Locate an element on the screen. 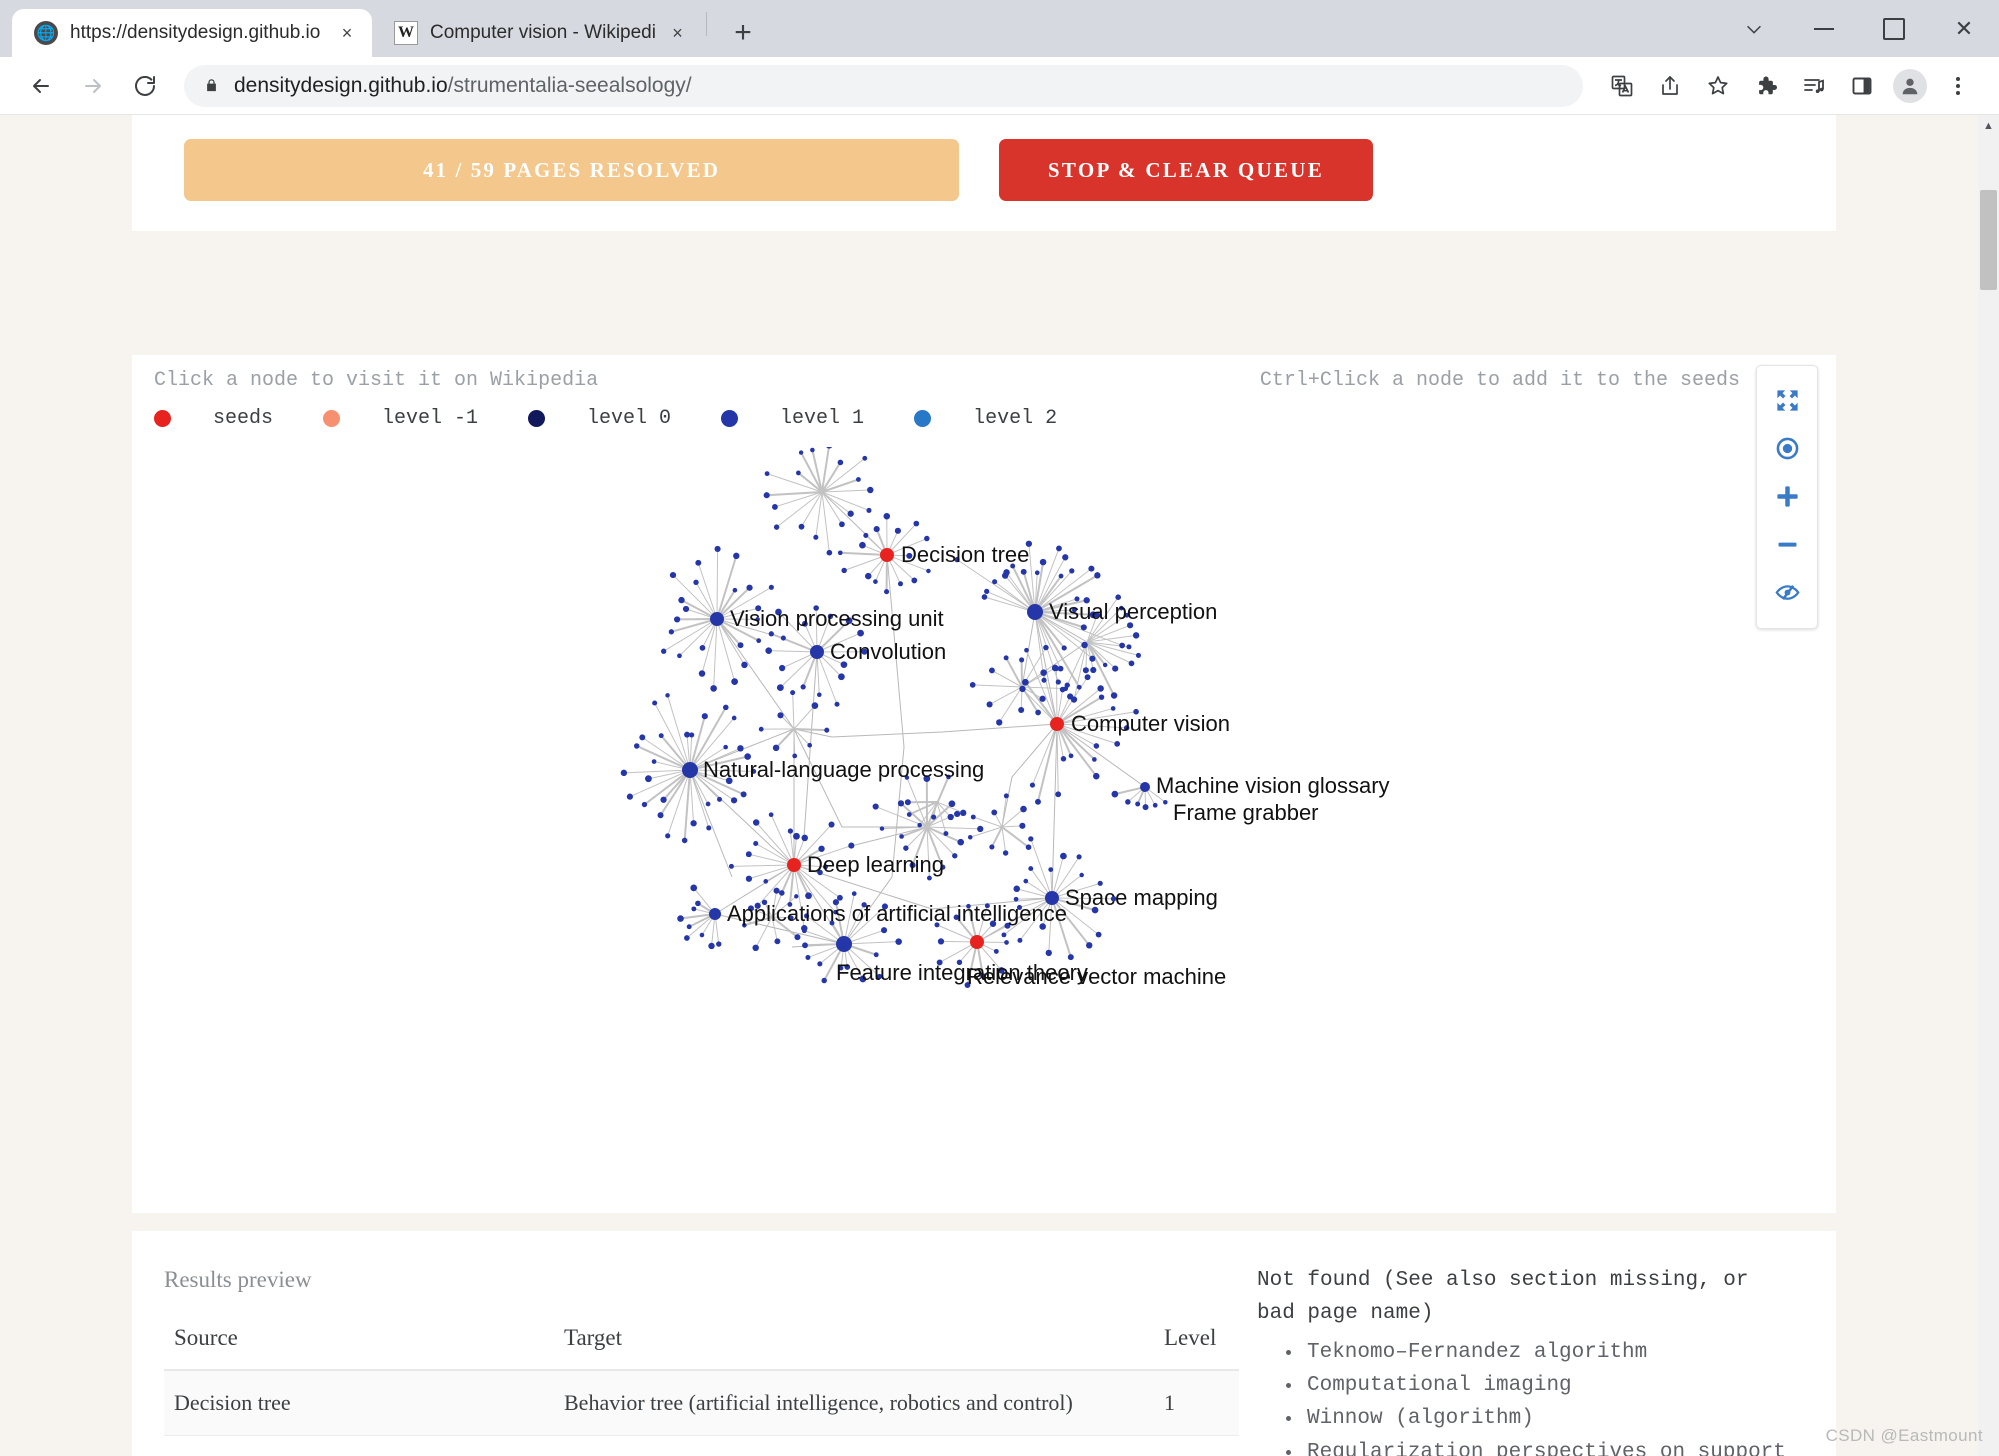 The height and width of the screenshot is (1456, 1999). window-controls: ✕ is located at coordinates (1859, 28).